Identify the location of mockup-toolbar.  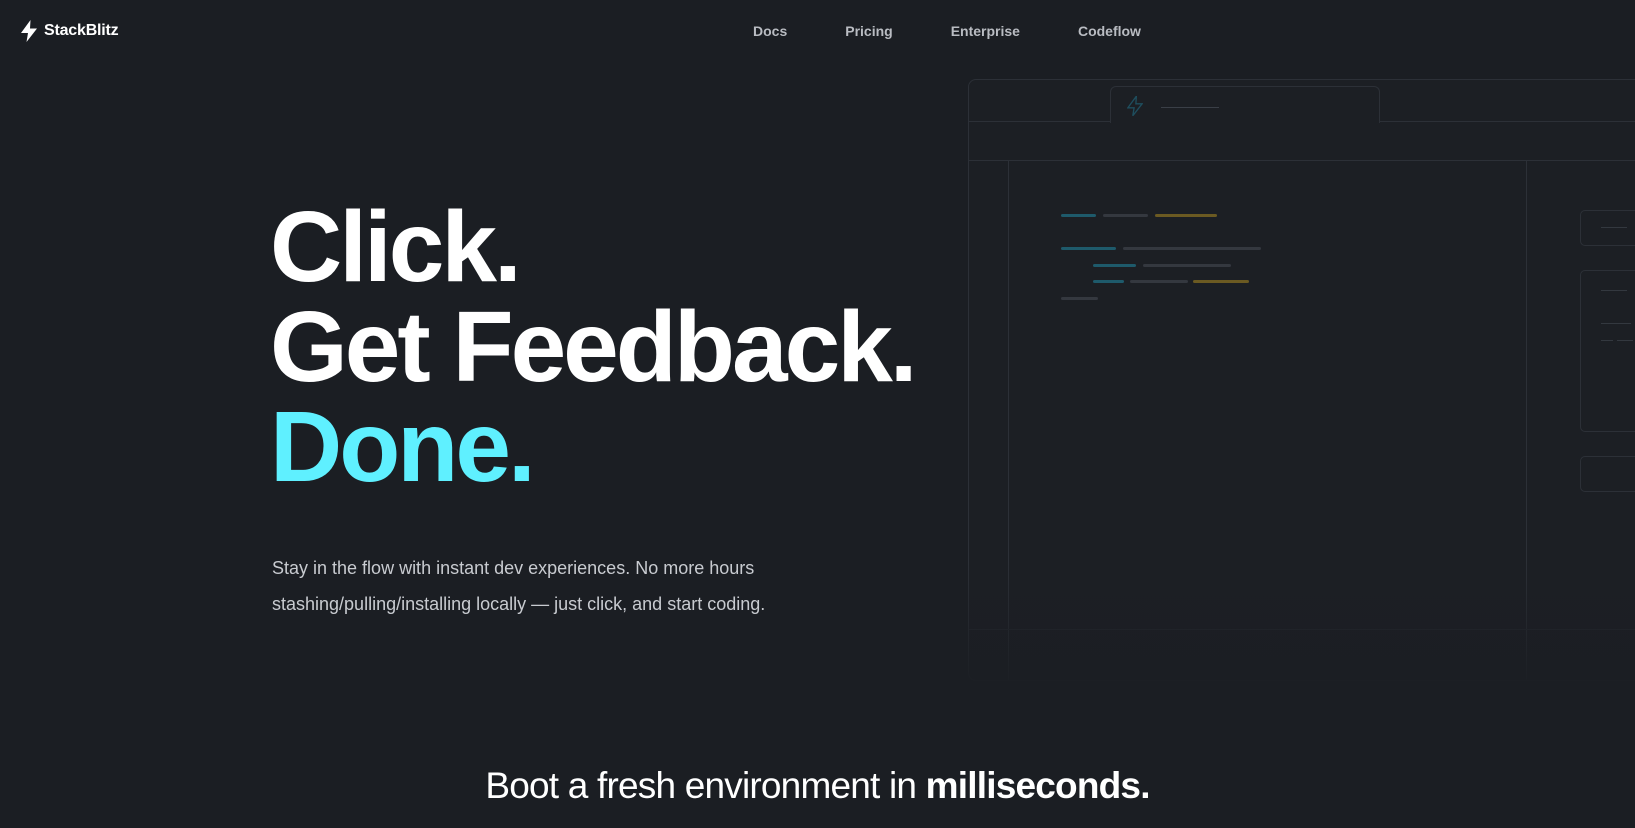
(1302, 141).